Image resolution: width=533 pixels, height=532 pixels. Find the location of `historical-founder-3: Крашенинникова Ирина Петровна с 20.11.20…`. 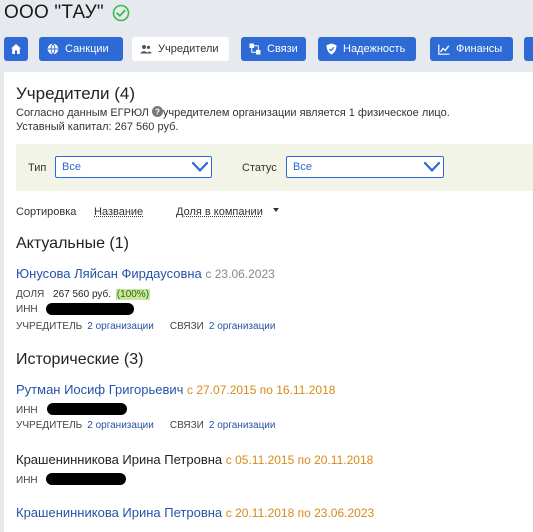

historical-founder-3: Крашенинникова Ирина Петровна с 20.11.20… is located at coordinates (195, 512).